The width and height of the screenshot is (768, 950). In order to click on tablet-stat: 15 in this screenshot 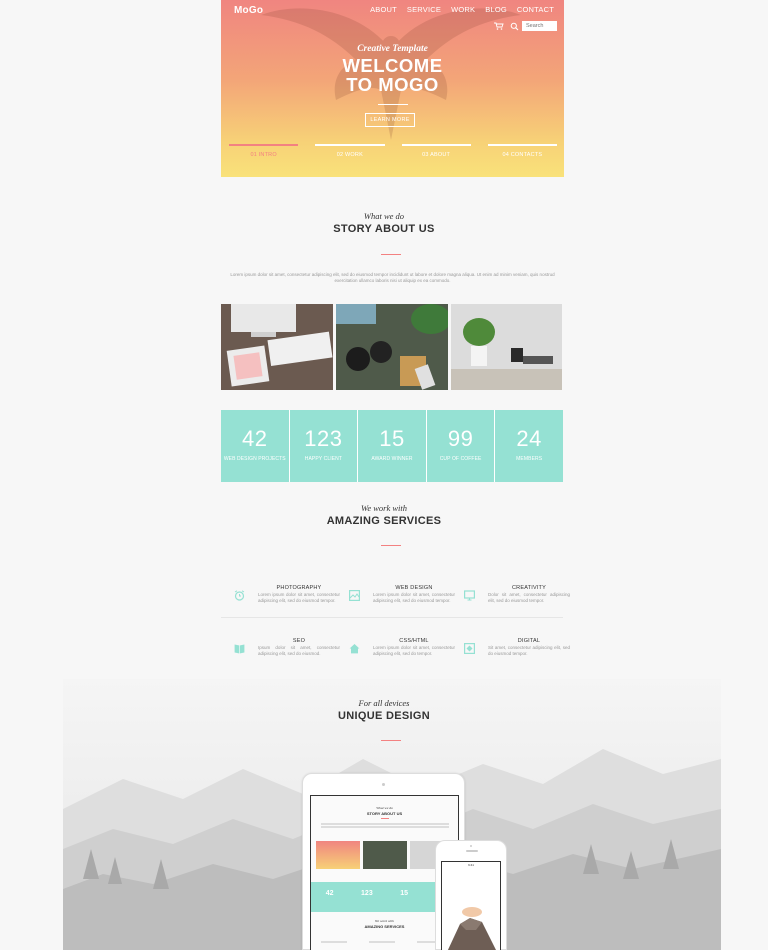, I will do `click(404, 893)`.